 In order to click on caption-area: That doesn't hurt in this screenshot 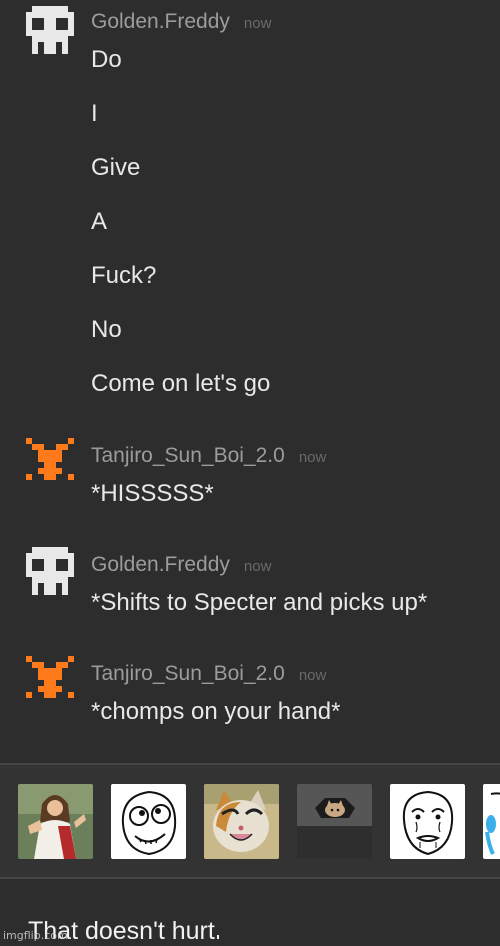, I will do `click(250, 912)`.